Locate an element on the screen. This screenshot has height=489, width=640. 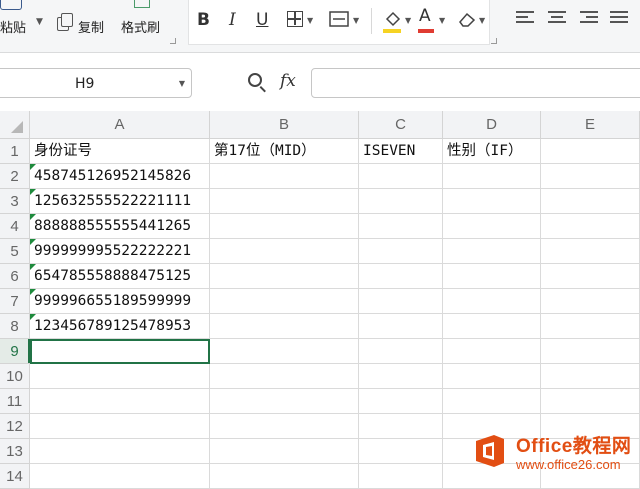
cell-c8 is located at coordinates (401, 326).